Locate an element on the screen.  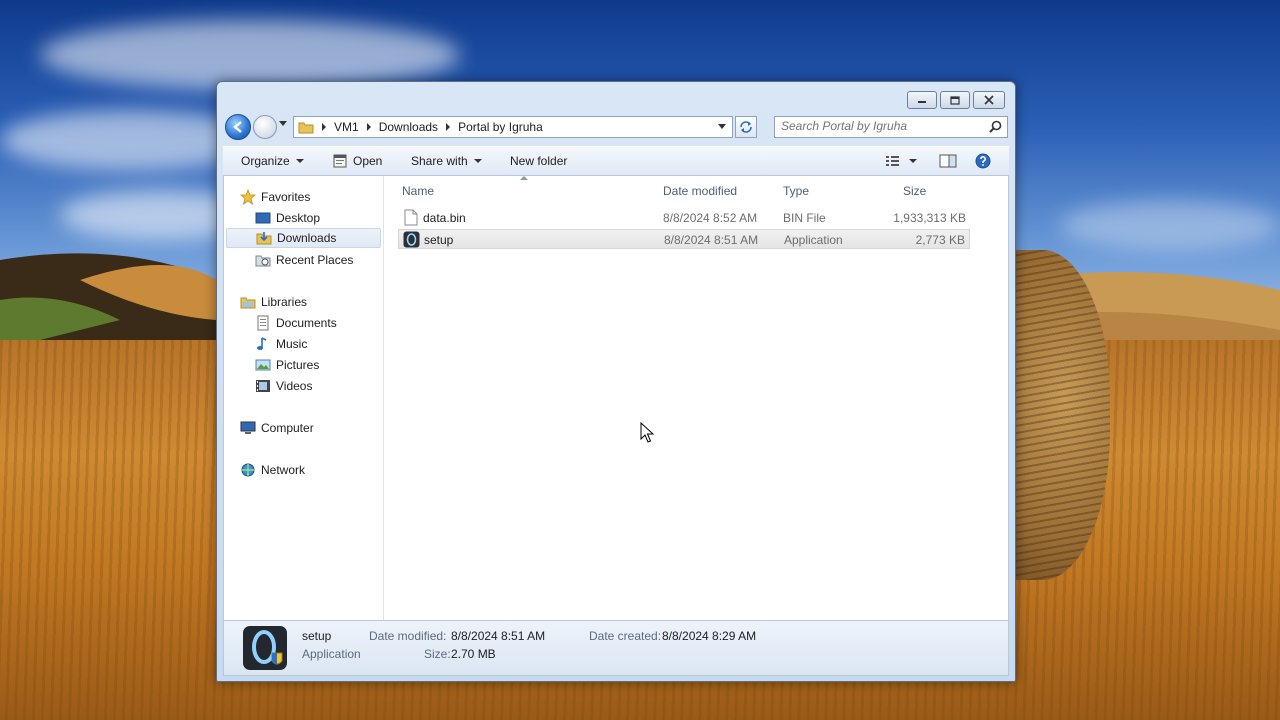
nav-videos-label: Videos is located at coordinates (294, 386).